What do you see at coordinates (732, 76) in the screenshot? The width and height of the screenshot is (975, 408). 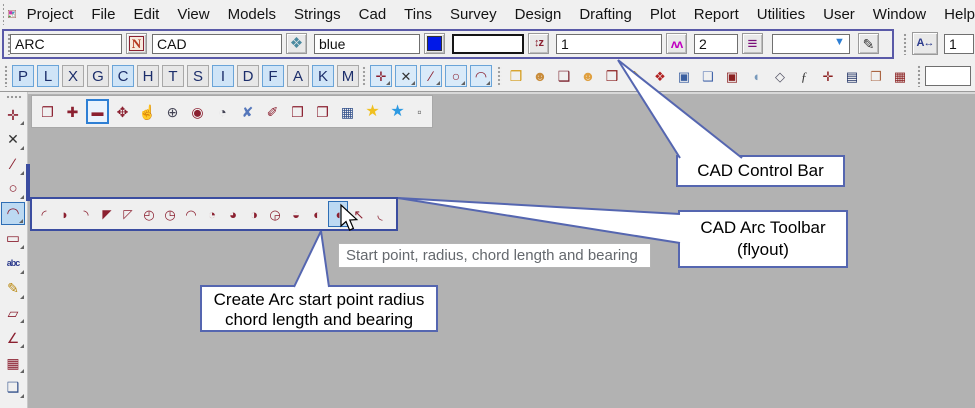 I see `image-settings-button: ▣` at bounding box center [732, 76].